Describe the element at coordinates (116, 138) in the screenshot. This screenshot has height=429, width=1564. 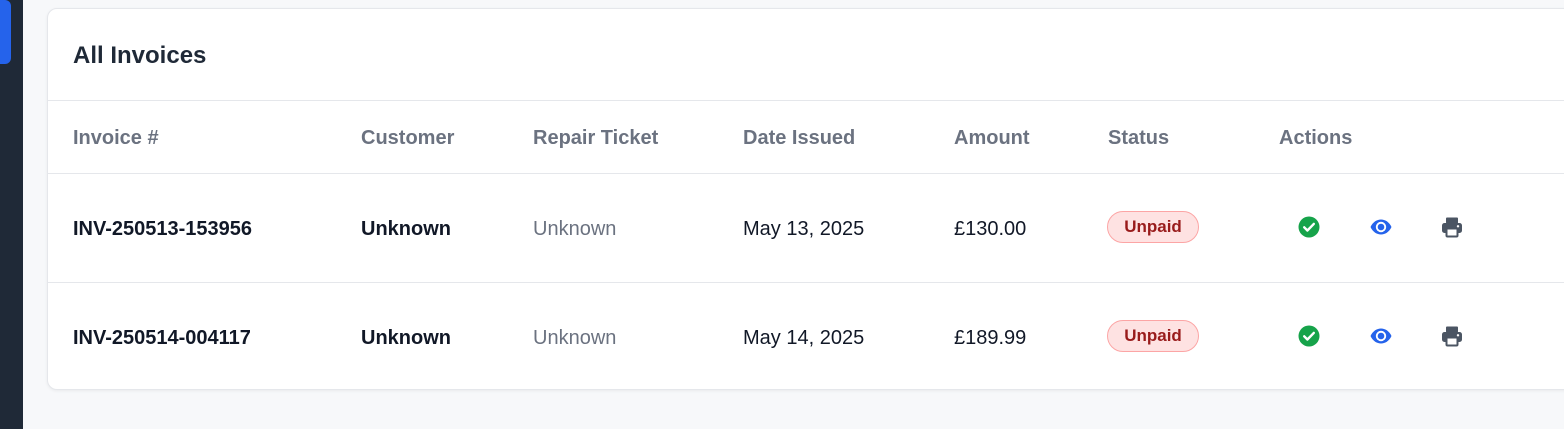
I see `column-header-invoice: Invoice #` at that location.